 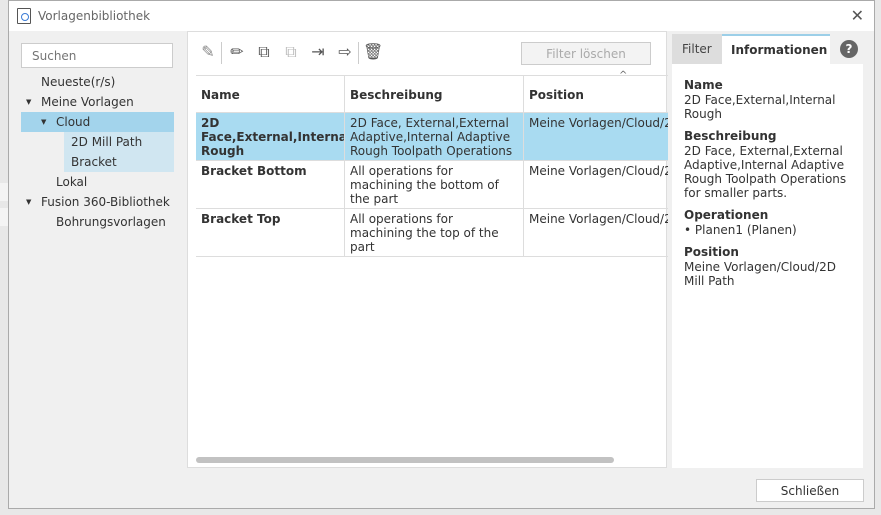 I want to click on tree-item-hole-templates: Bohrungsvorlagen, so click(x=97, y=222).